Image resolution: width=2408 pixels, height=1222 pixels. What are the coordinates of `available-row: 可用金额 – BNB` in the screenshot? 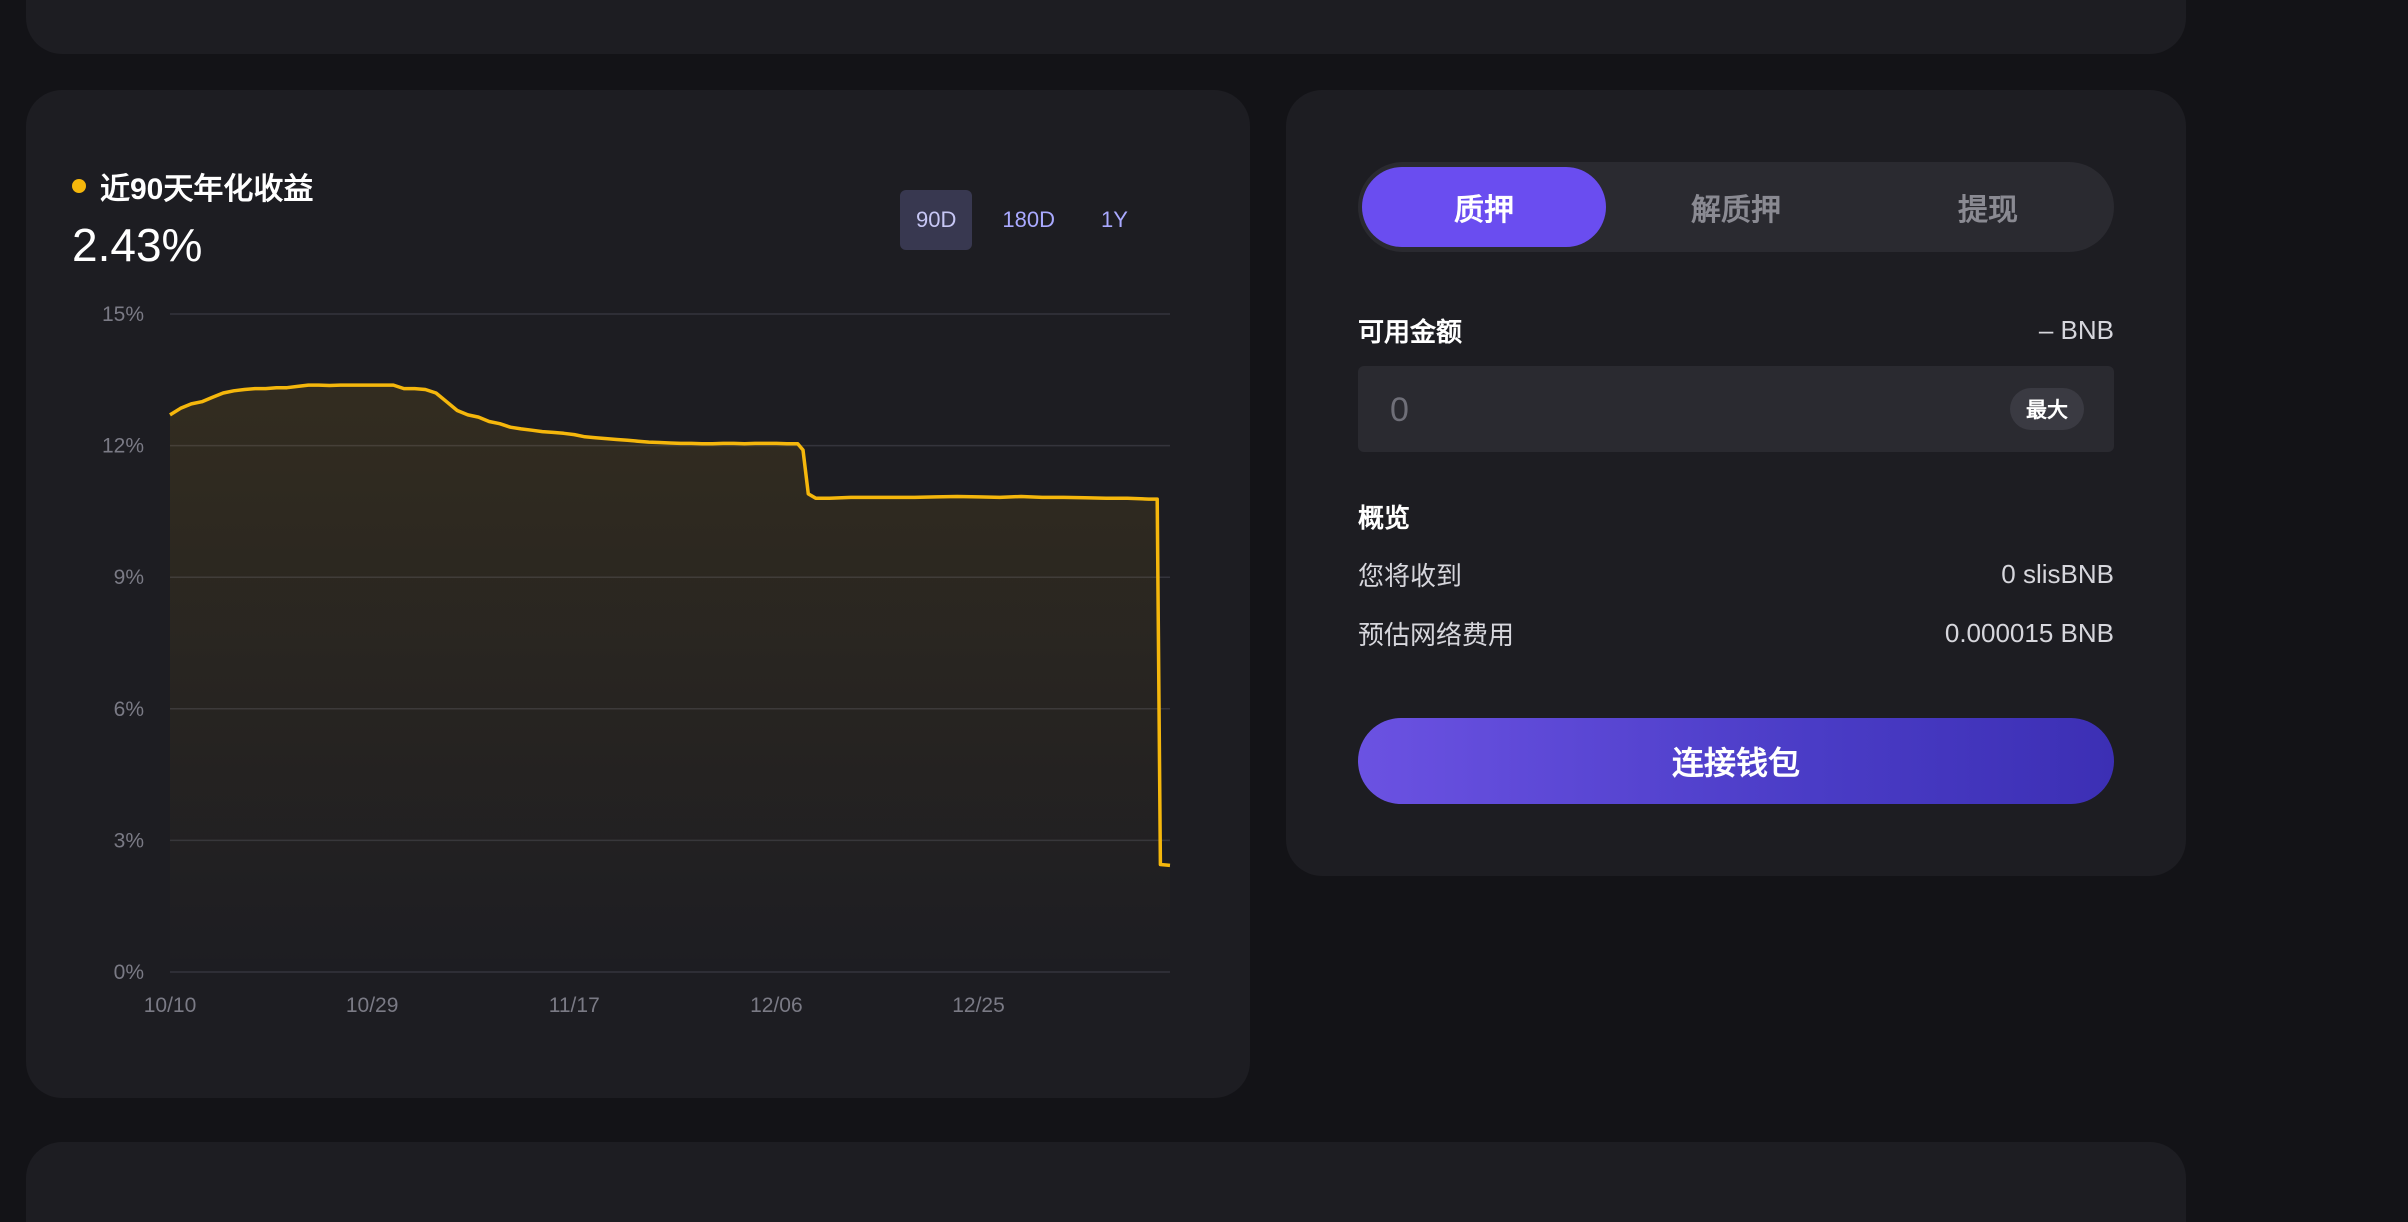 It's located at (1736, 330).